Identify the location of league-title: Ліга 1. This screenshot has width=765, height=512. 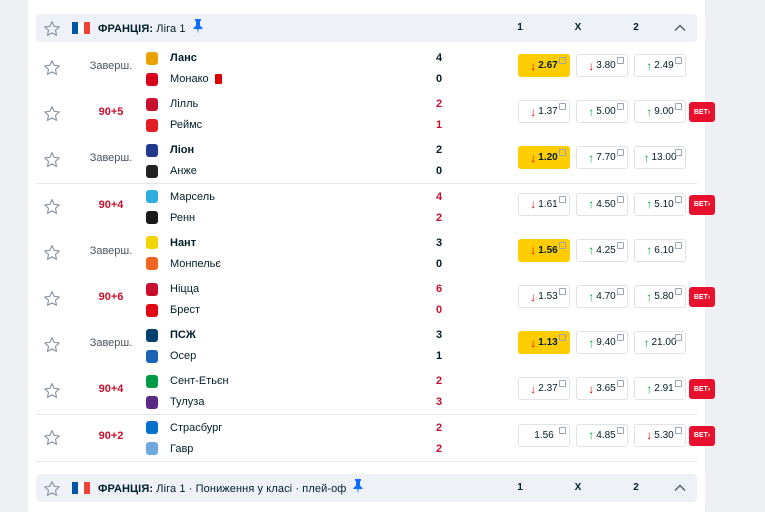
(171, 28).